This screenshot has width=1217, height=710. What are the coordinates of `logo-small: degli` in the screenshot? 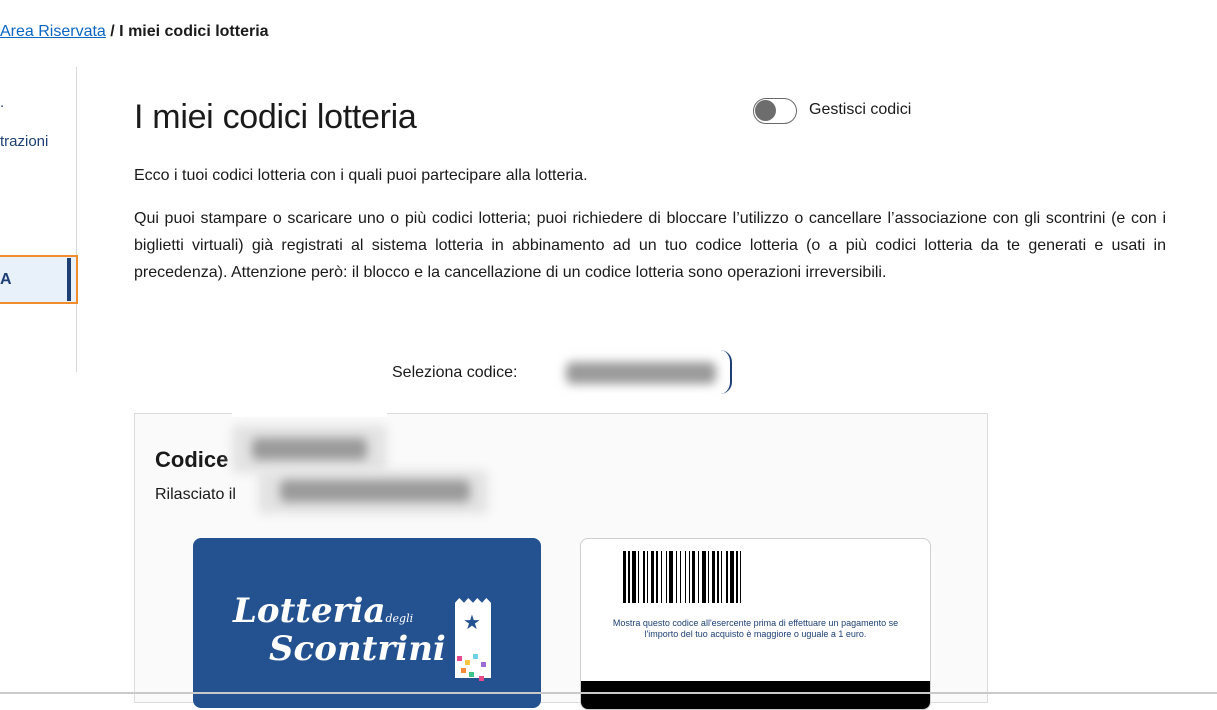 It's located at (399, 618).